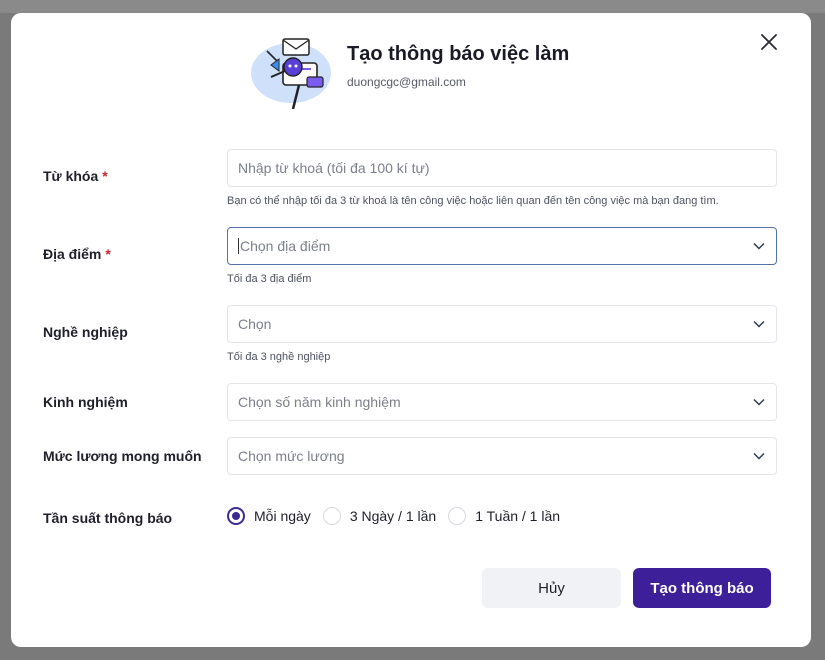 This screenshot has height=660, width=825. I want to click on background-page-top, so click(412, 6).